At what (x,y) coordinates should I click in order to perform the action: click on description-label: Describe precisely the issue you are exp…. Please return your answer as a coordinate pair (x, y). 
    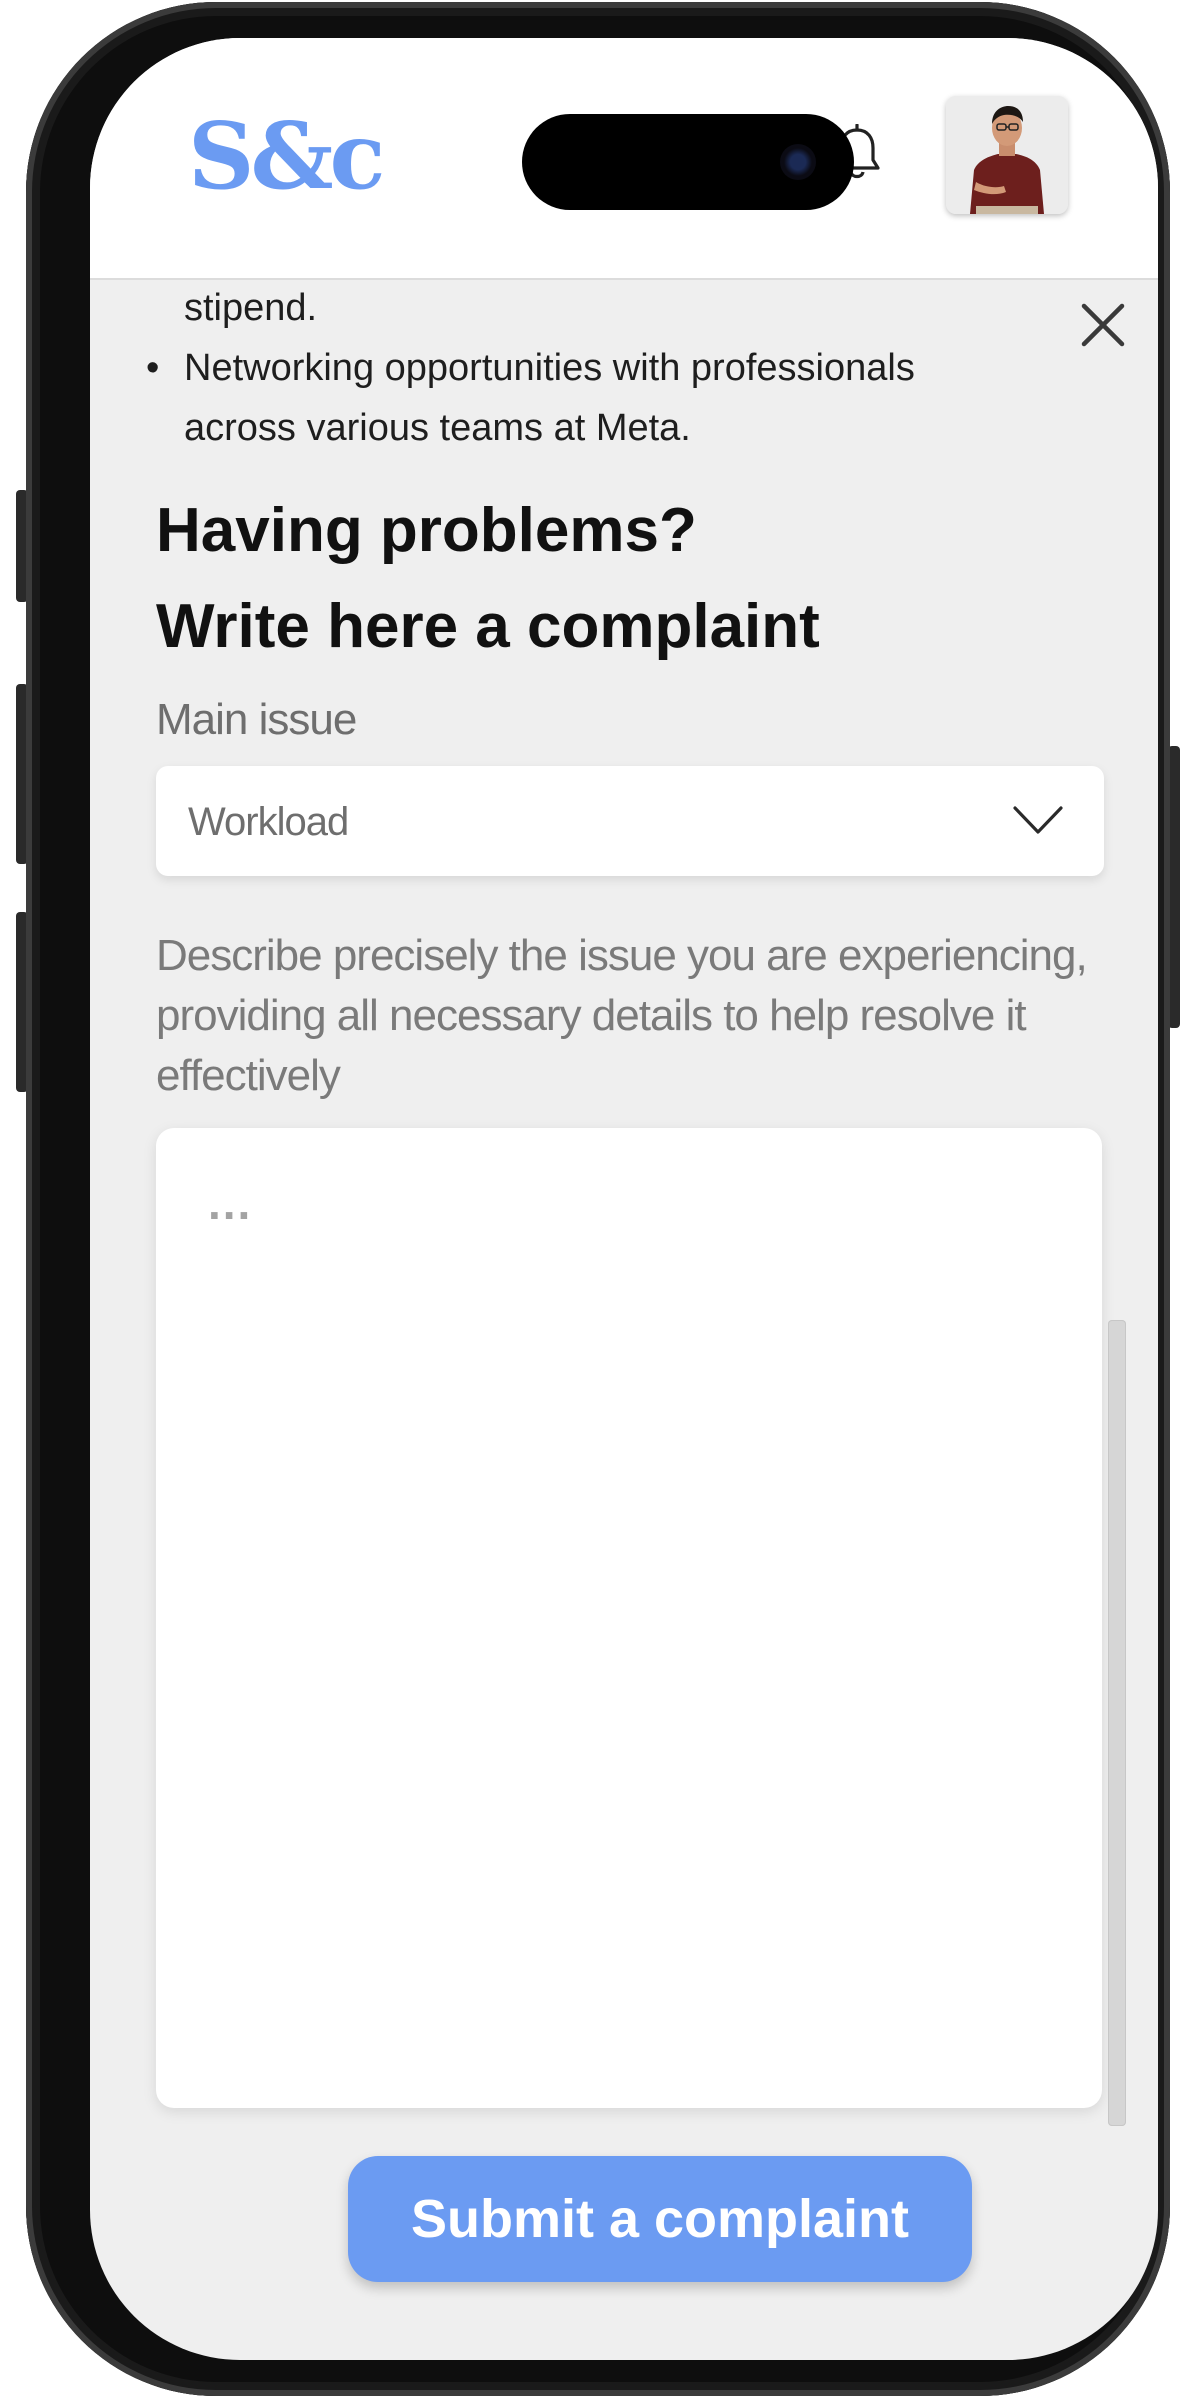
    Looking at the image, I should click on (622, 1015).